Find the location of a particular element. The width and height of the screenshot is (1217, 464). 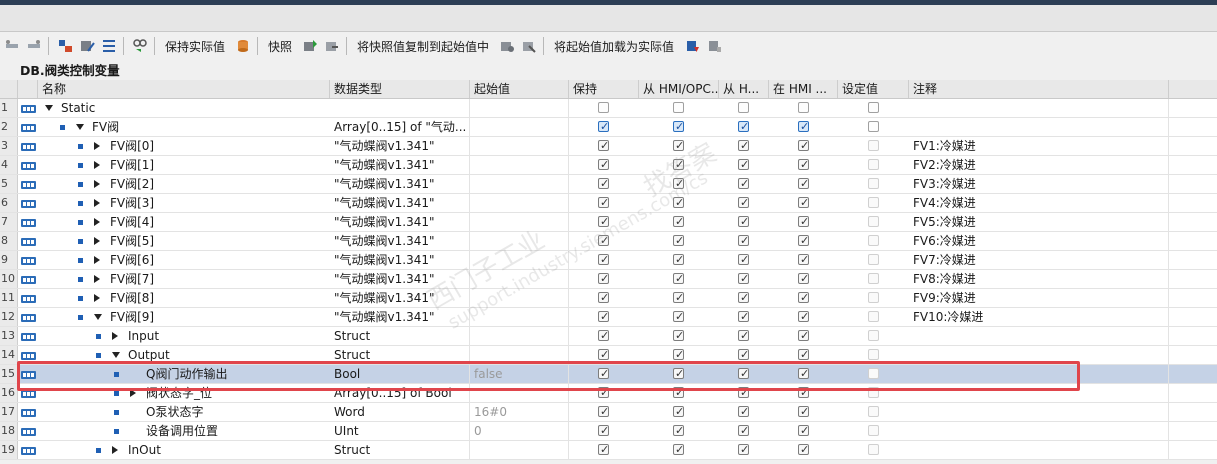

retain-checkbox is located at coordinates (603, 107).